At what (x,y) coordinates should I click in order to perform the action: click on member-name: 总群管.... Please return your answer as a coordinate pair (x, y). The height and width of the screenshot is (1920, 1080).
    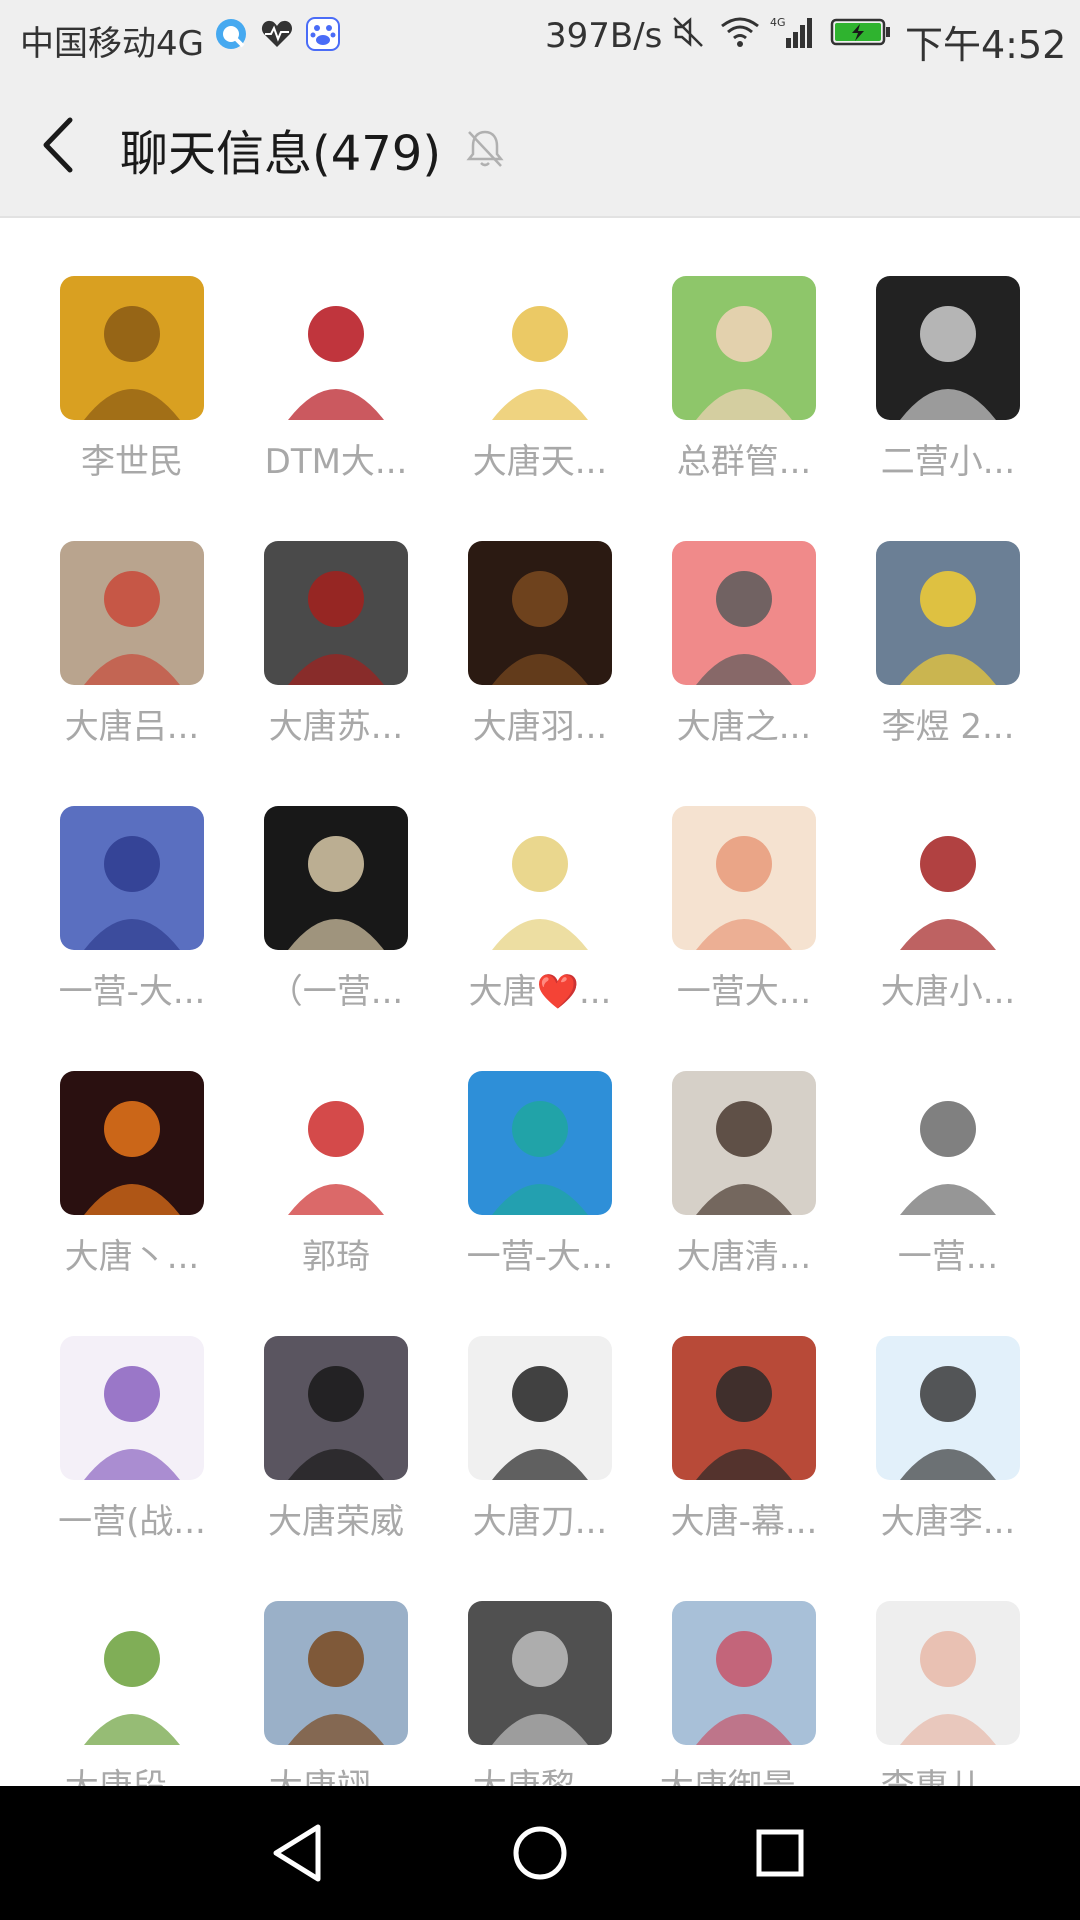
    Looking at the image, I should click on (744, 462).